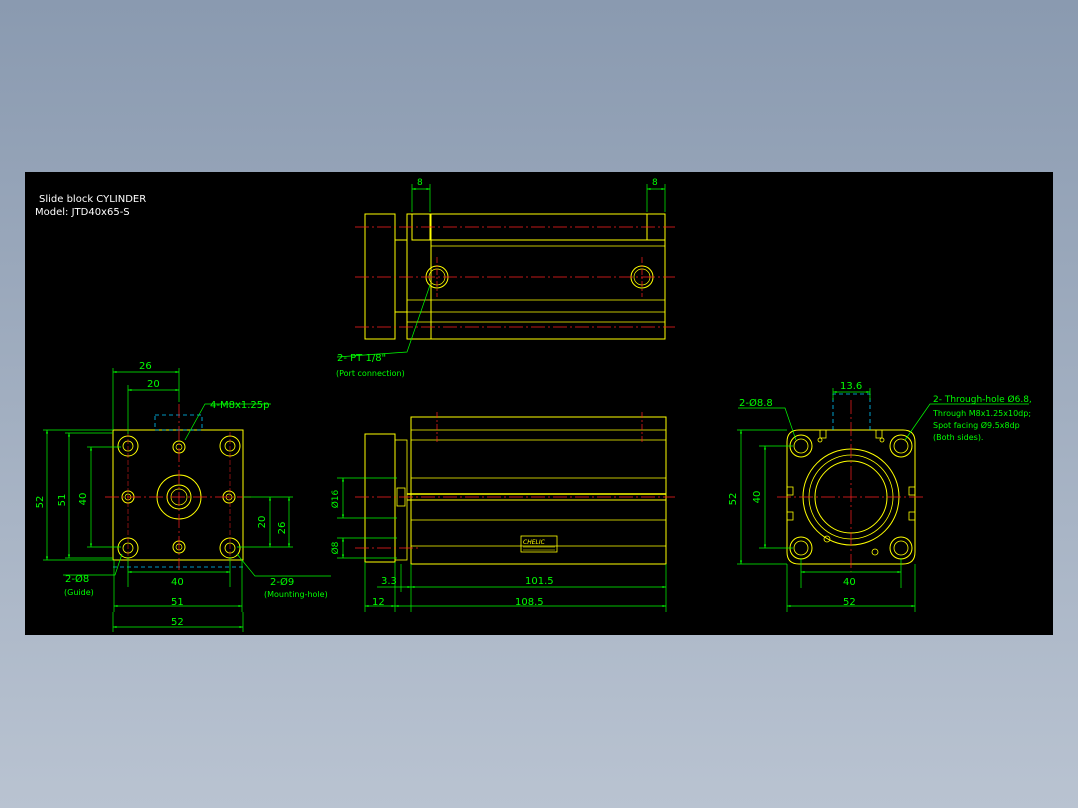 The width and height of the screenshot is (1078, 808). Describe the element at coordinates (177, 622) in the screenshot. I see `dim-52-h: 52` at that location.